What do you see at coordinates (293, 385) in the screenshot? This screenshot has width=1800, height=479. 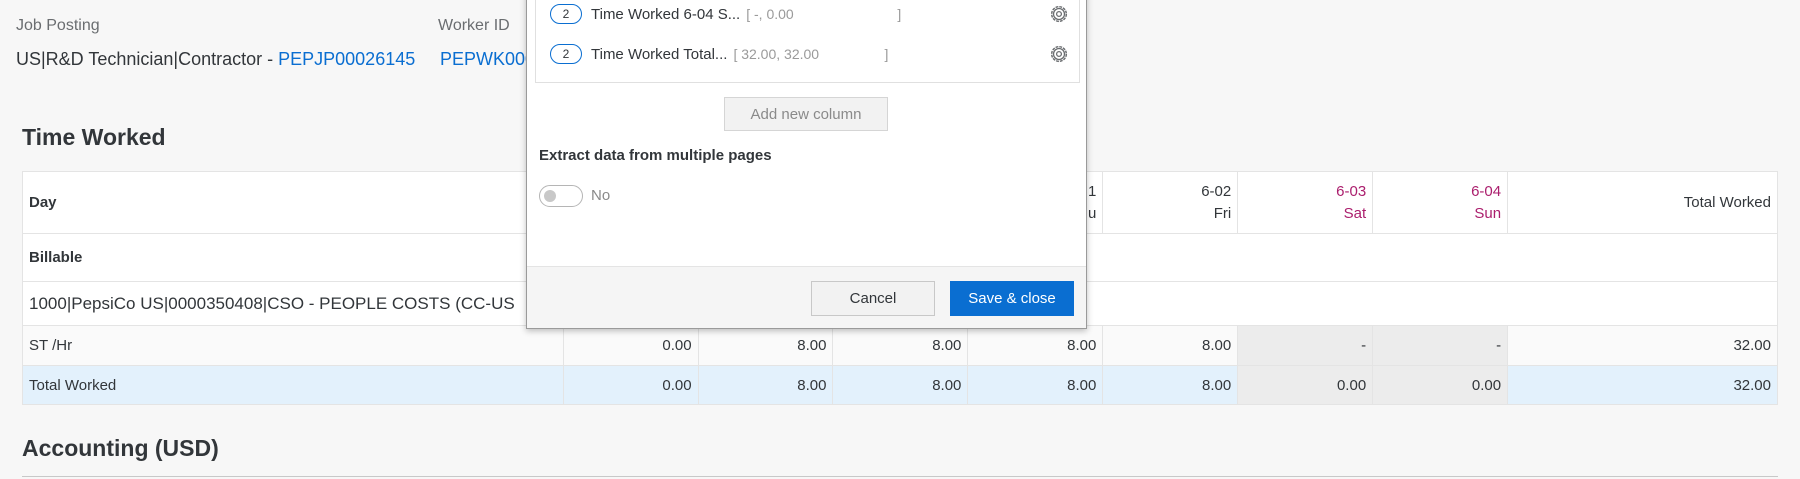 I see `total-worked-label: Total Worked` at bounding box center [293, 385].